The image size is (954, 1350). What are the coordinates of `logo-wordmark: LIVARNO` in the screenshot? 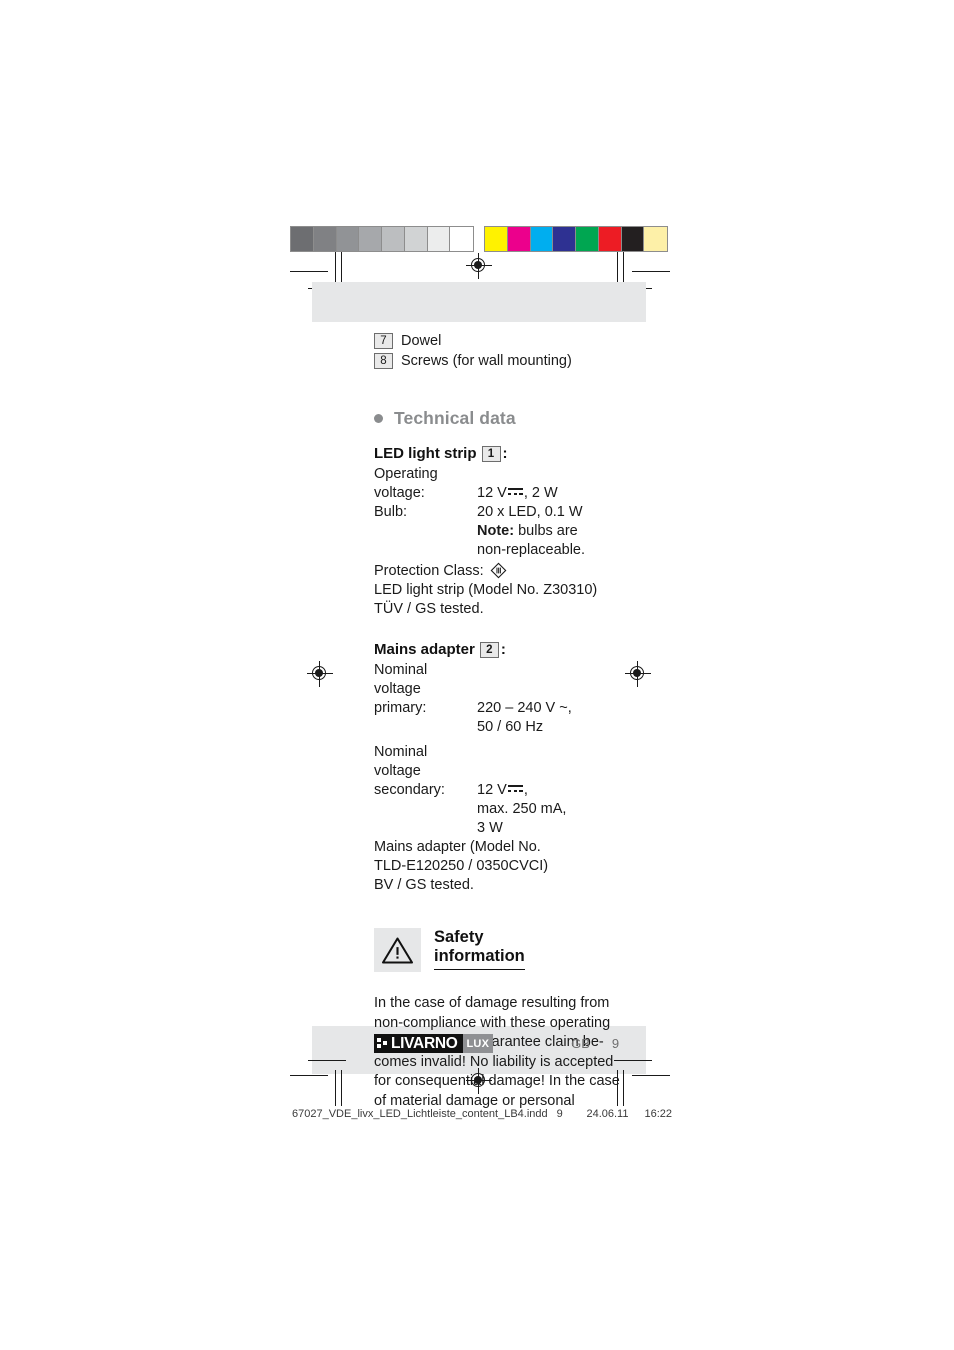 It's located at (418, 1043).